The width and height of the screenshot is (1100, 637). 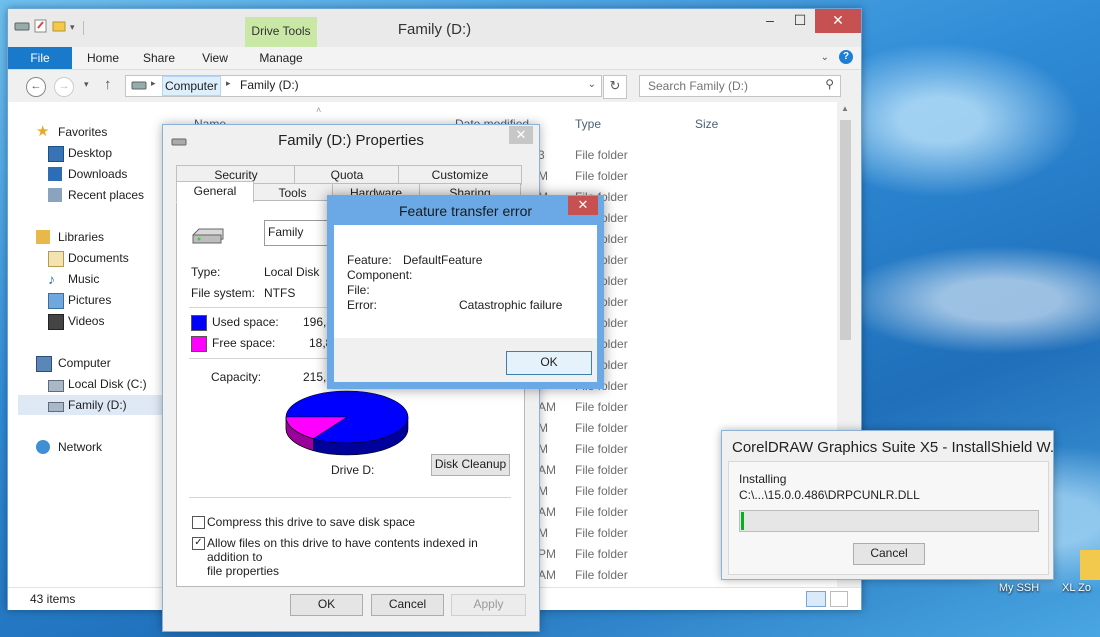 What do you see at coordinates (83, 153) in the screenshot?
I see `nav-desktop: Desktop` at bounding box center [83, 153].